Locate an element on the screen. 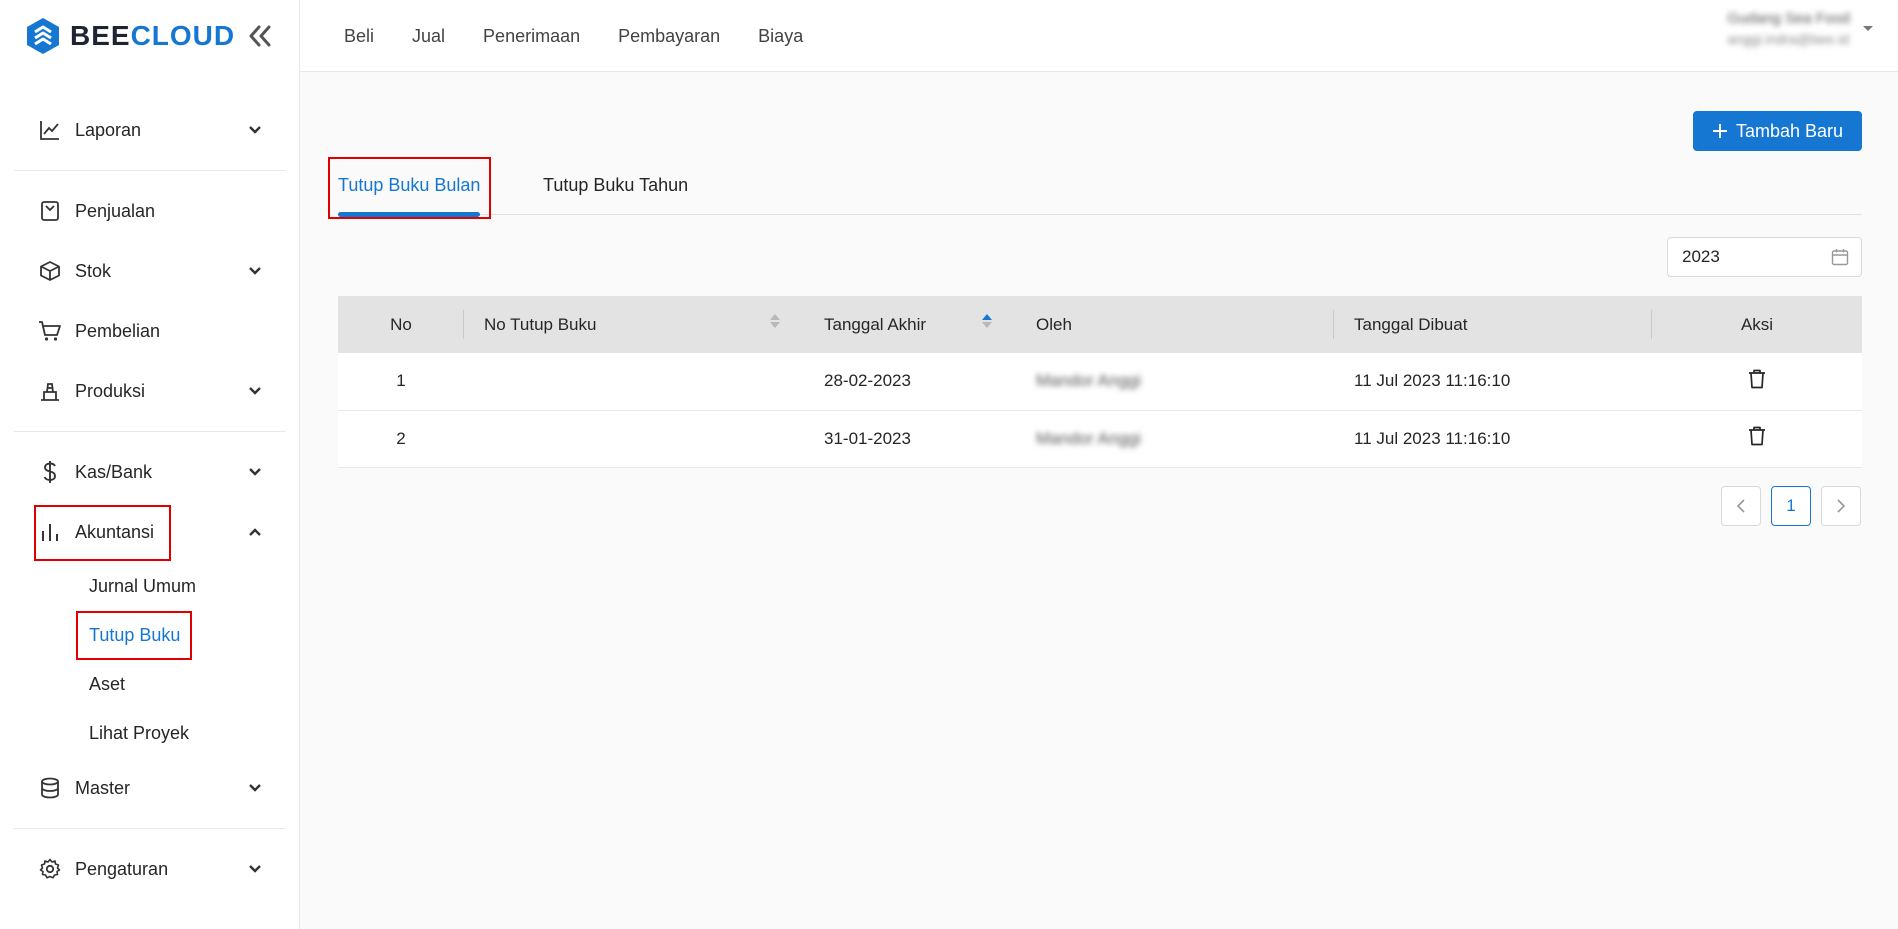  sidebar-item-akuntansi: Akuntansi is located at coordinates (150, 532).